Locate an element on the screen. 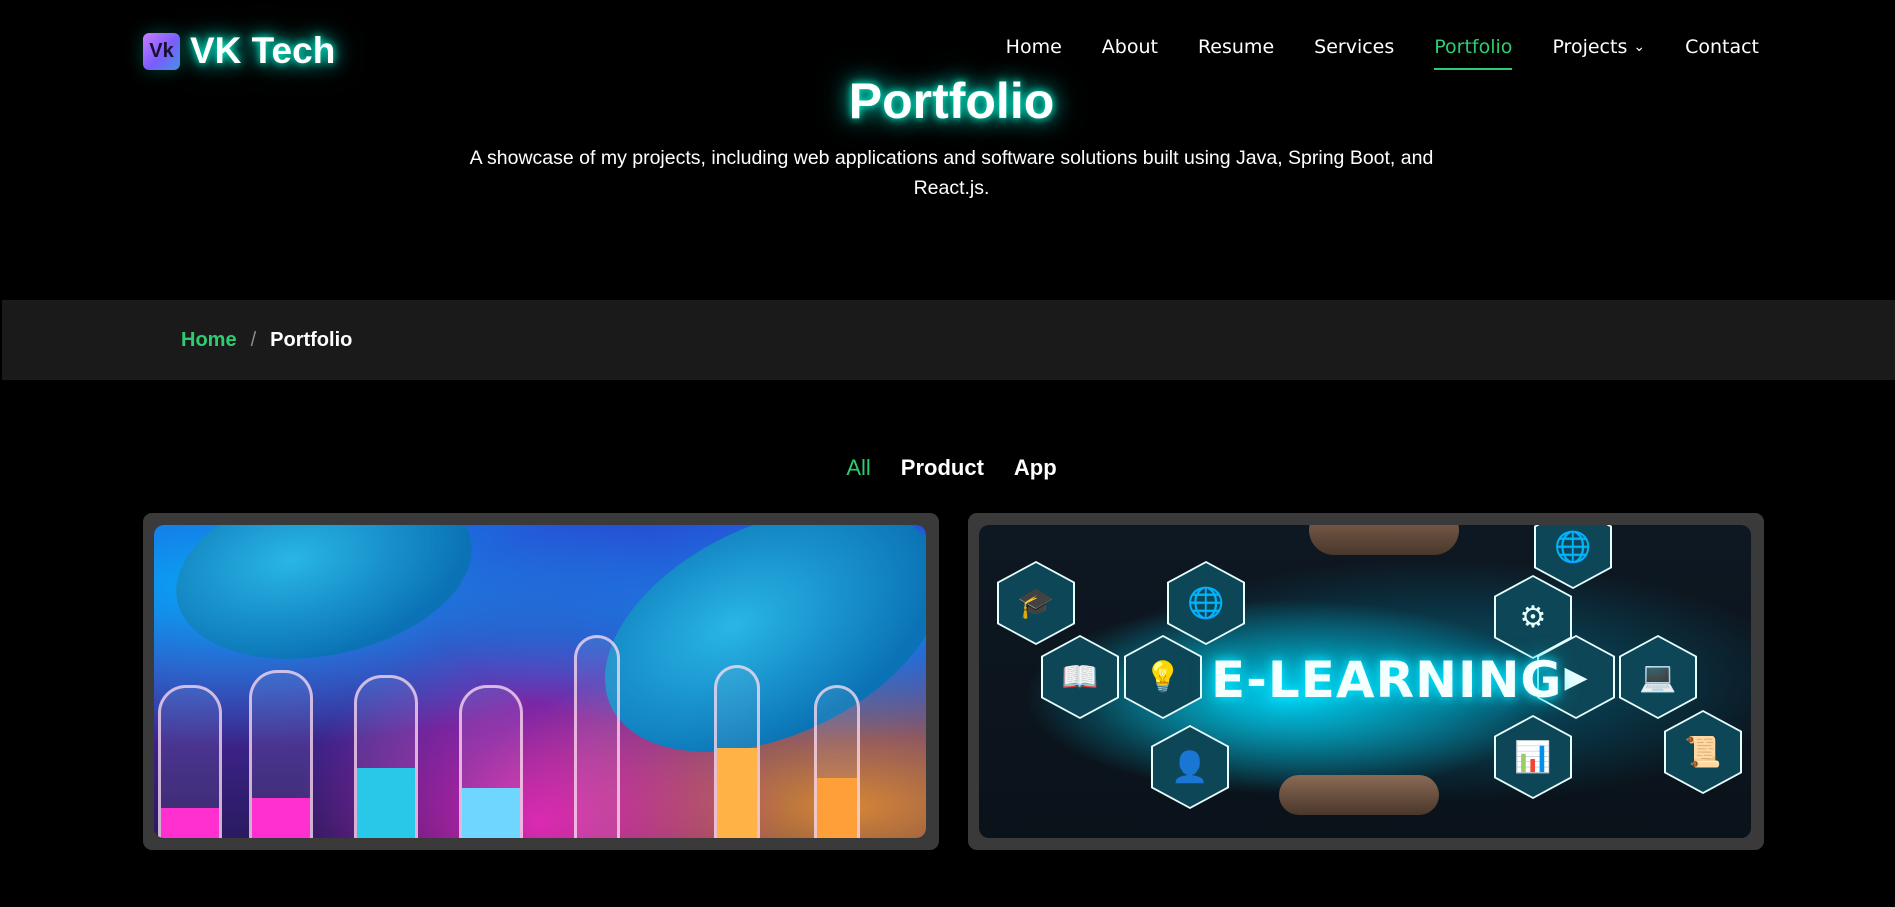 The width and height of the screenshot is (1895, 907). nav-contact: Contact is located at coordinates (1722, 47).